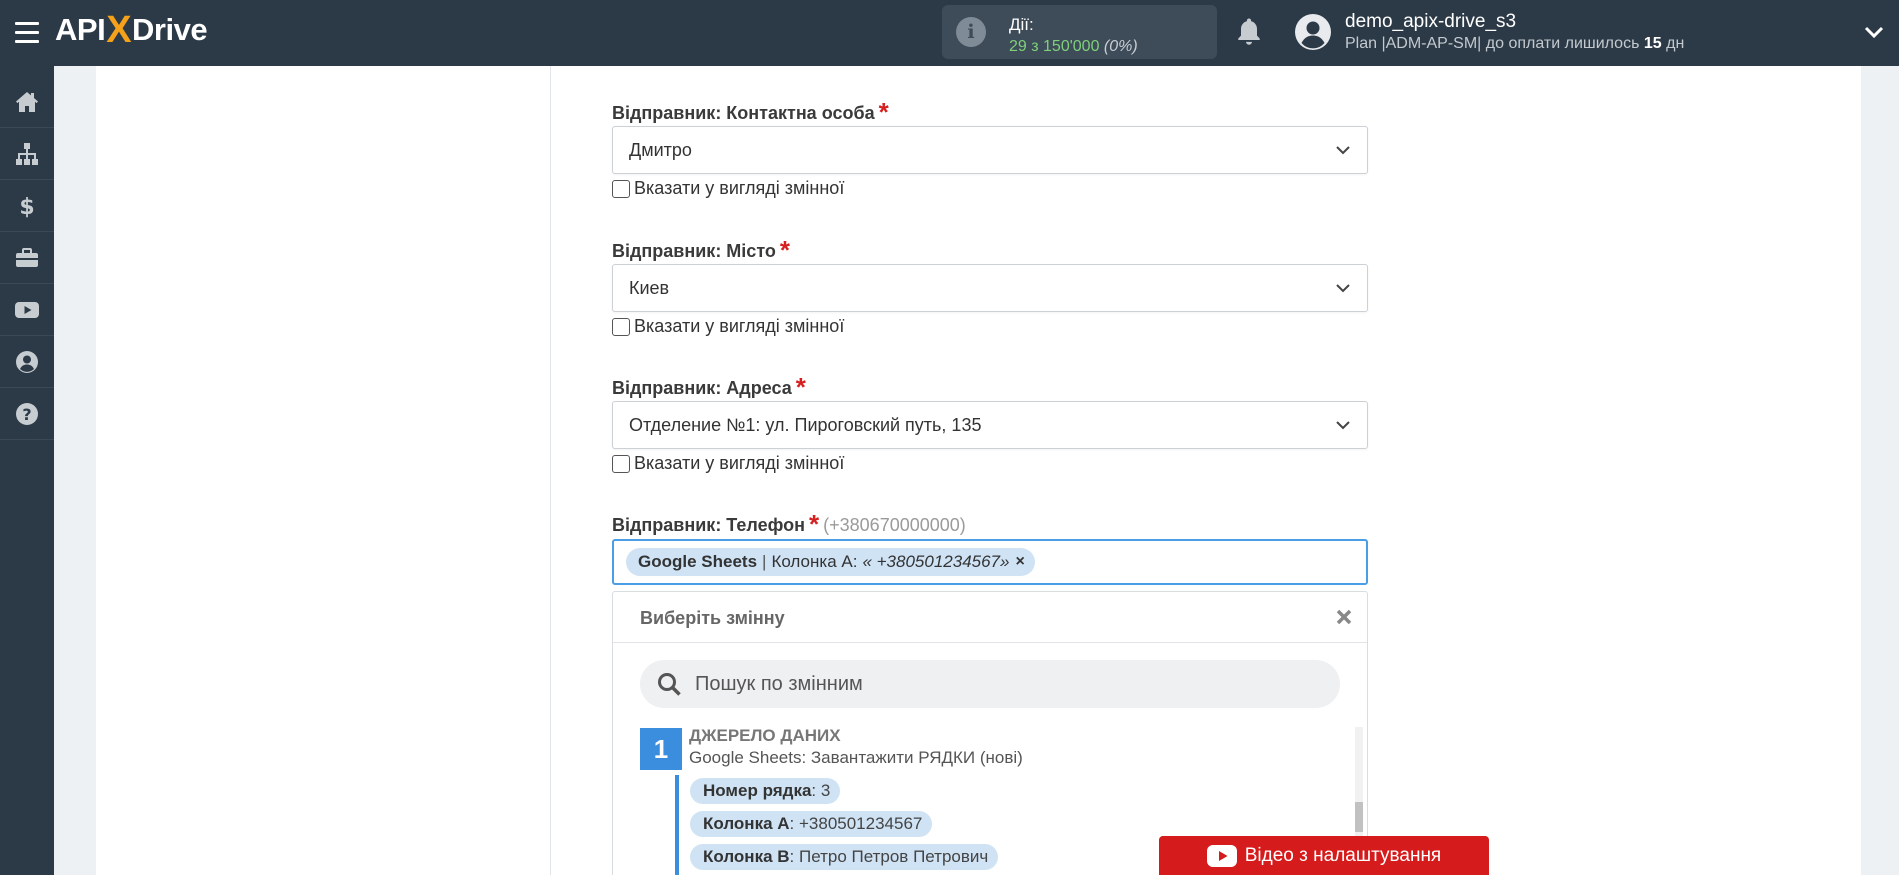 This screenshot has height=875, width=1899. I want to click on address-label-text: Відправник: Адреса, so click(702, 388).